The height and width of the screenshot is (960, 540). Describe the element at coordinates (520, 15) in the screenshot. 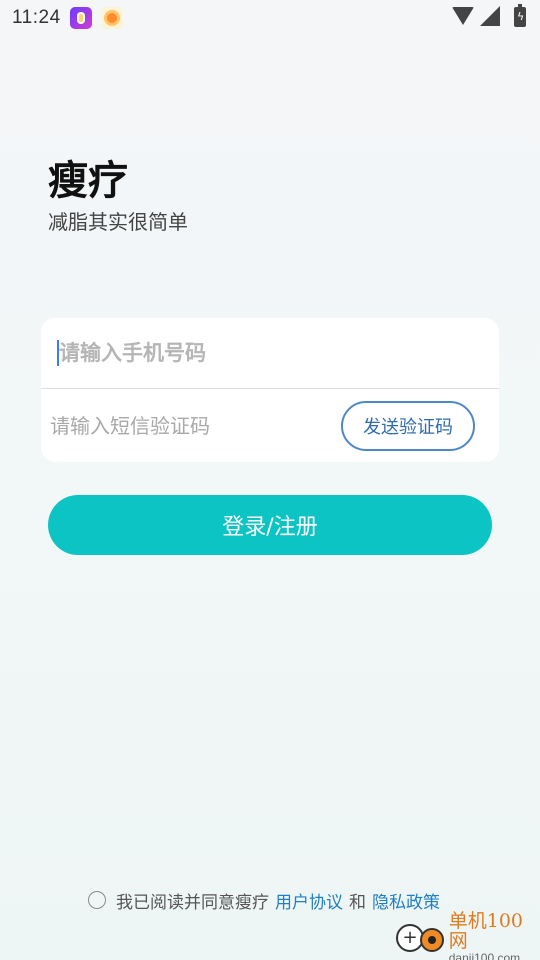

I see `battery-icon: ϟ` at that location.